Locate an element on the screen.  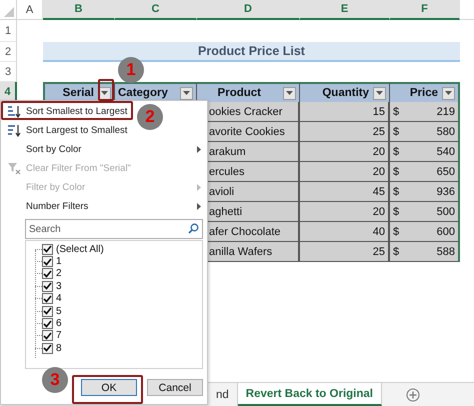
sheet-tab: Revert Back to Original is located at coordinates (310, 394).